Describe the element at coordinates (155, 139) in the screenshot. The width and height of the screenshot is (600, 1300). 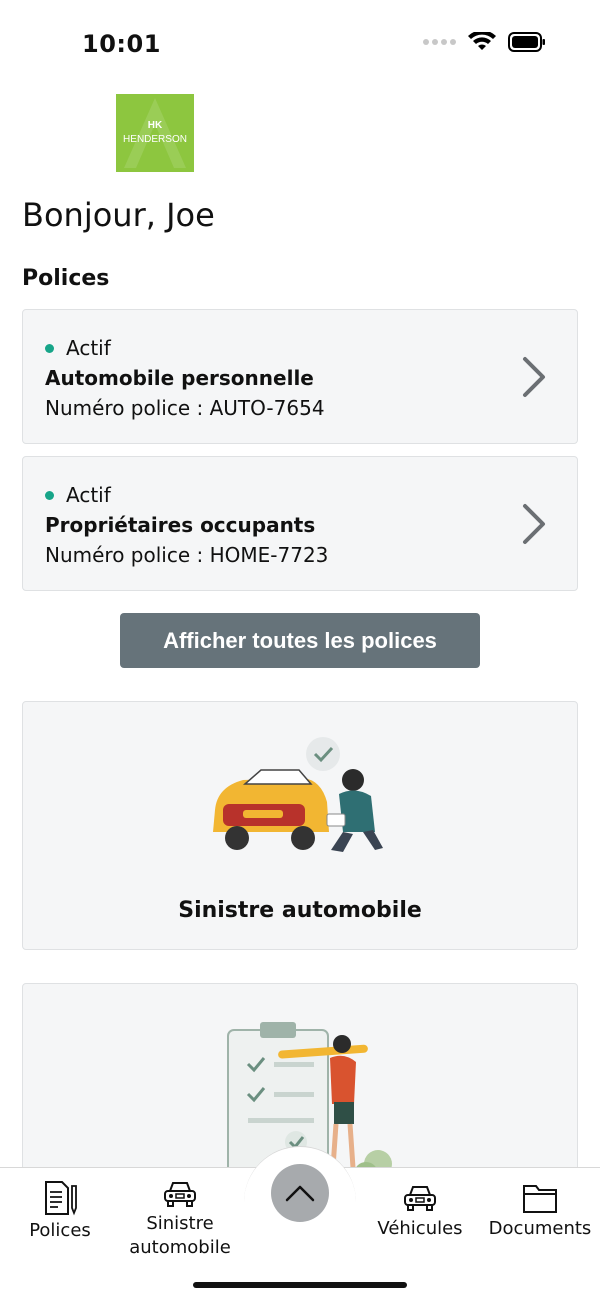
I see `logo-name: HENDERSON` at that location.